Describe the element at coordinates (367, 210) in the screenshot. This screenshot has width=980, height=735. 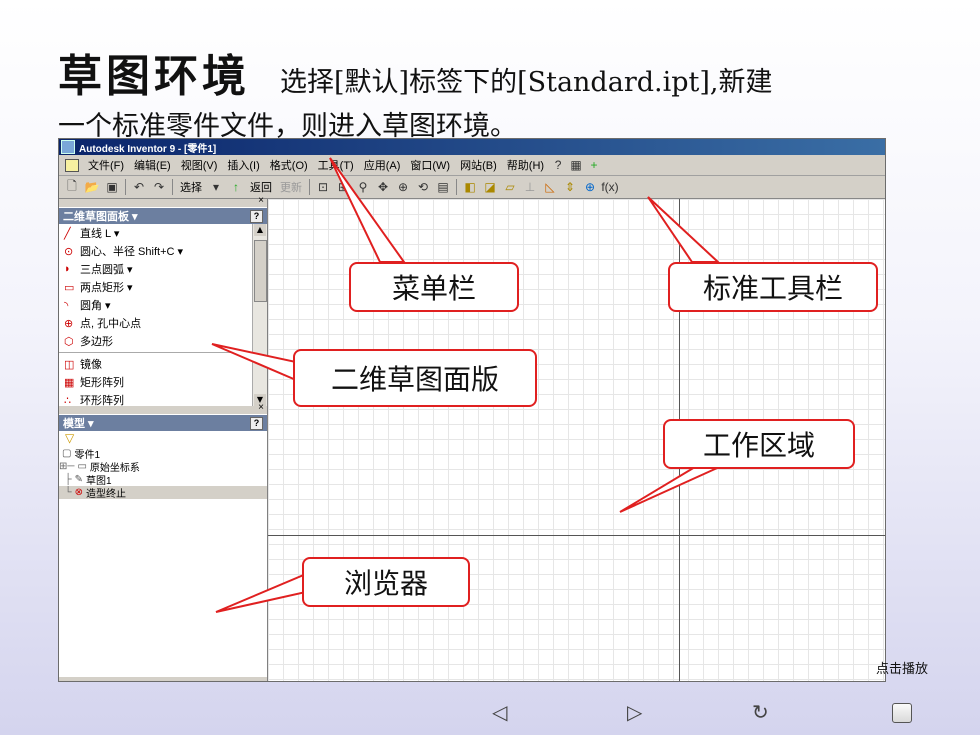
I see `pointer-menubar` at that location.